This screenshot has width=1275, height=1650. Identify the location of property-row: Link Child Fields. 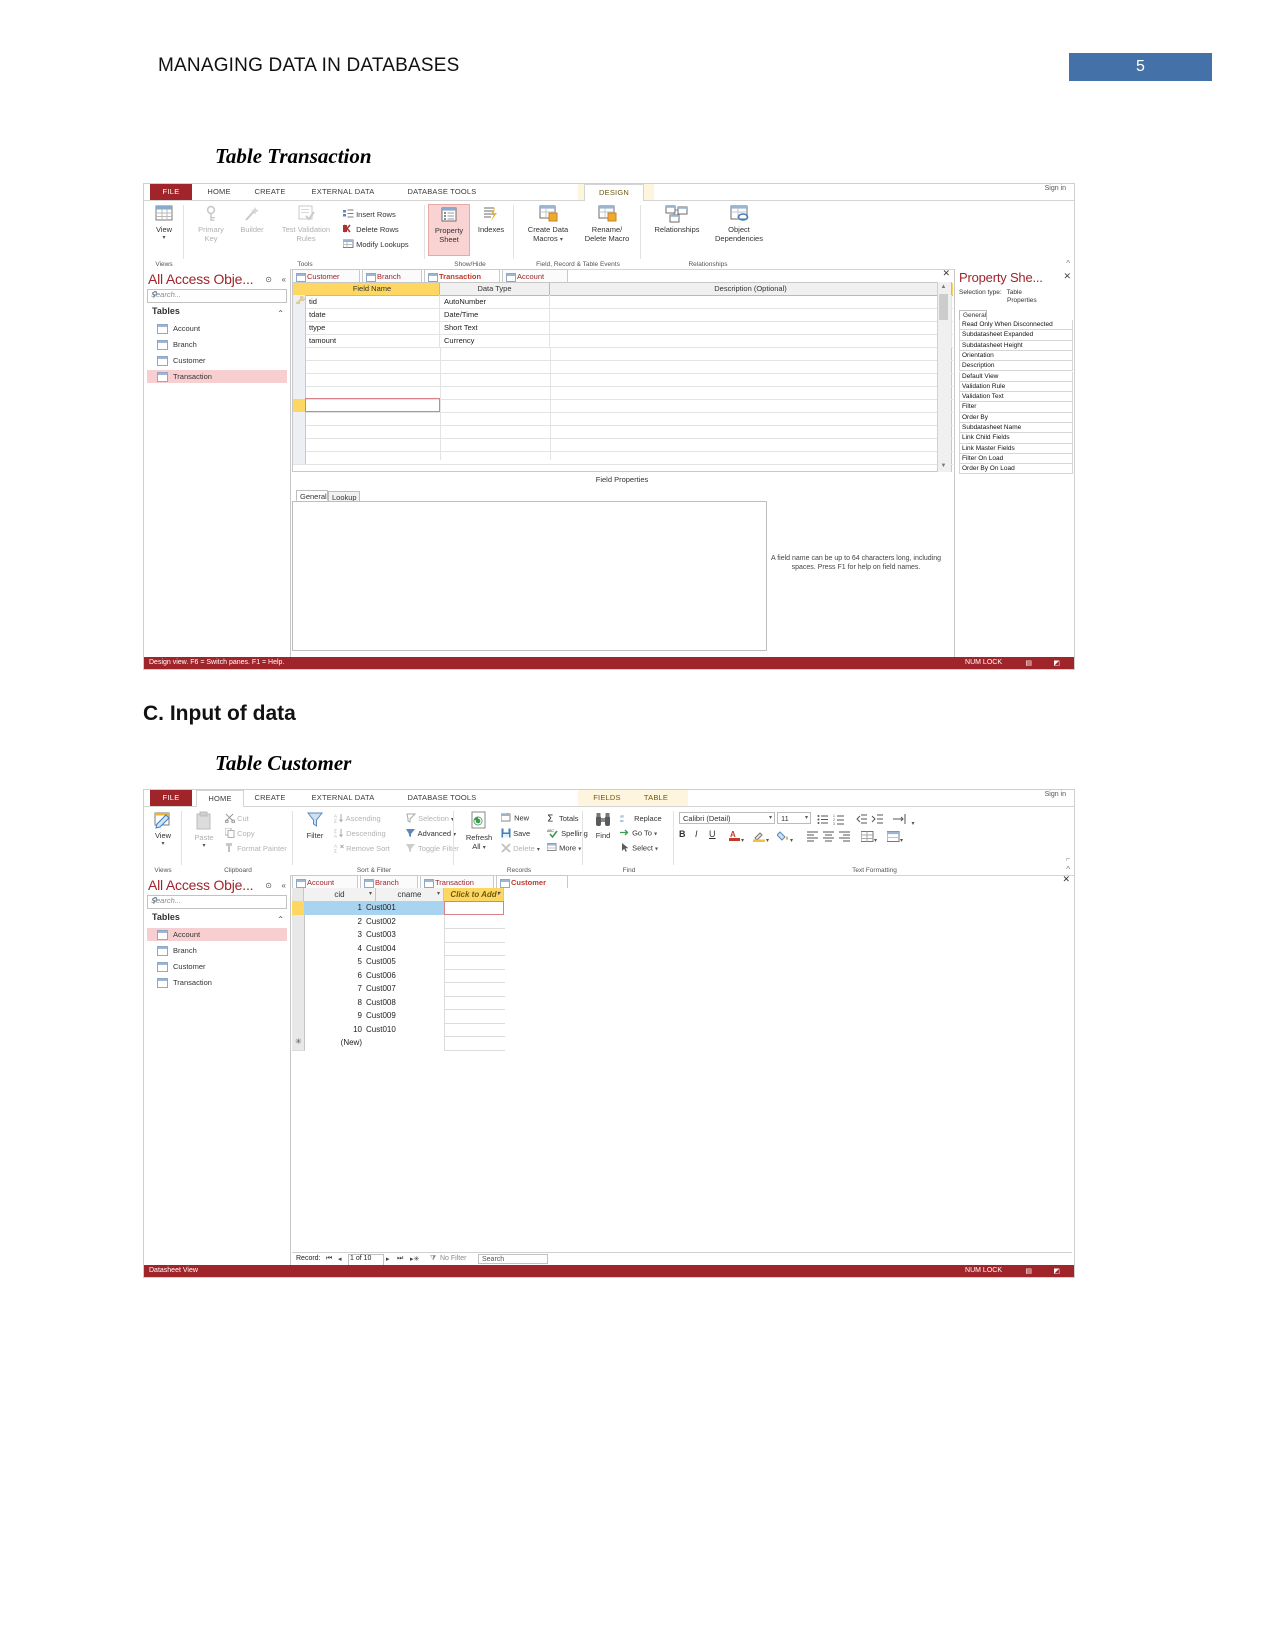
(1016, 438).